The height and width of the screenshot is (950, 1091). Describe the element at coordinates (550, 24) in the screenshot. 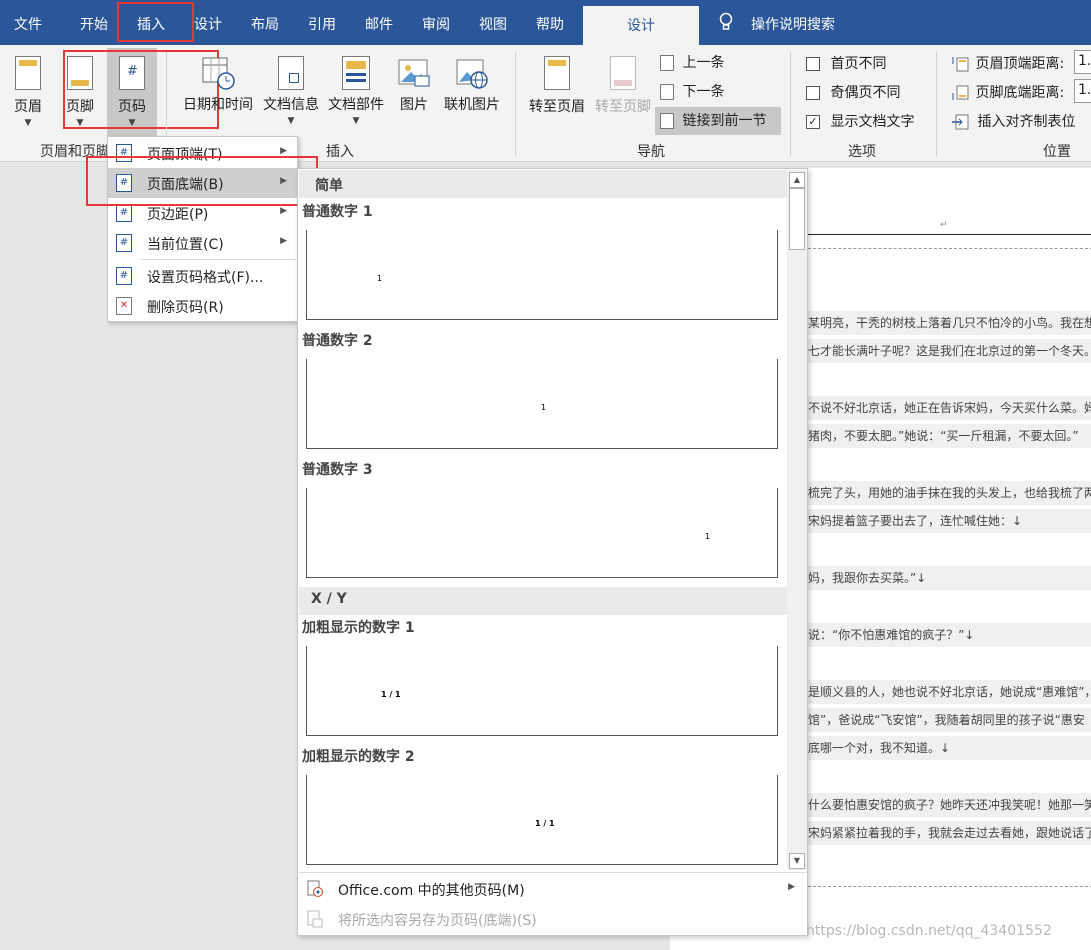

I see `tab-help: 帮助` at that location.